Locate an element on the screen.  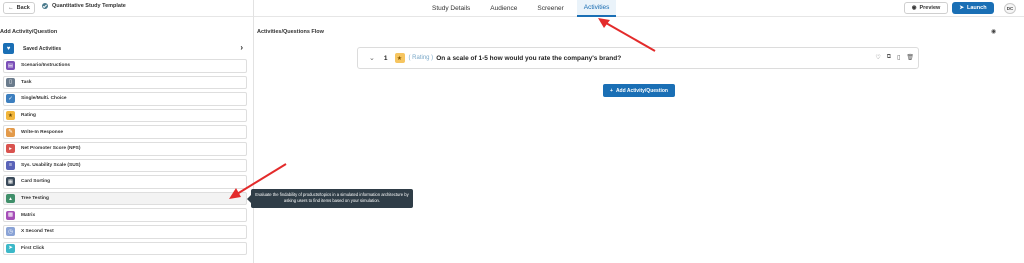
activity-item-label: Single/Multi. Choice is located at coordinates (44, 99).